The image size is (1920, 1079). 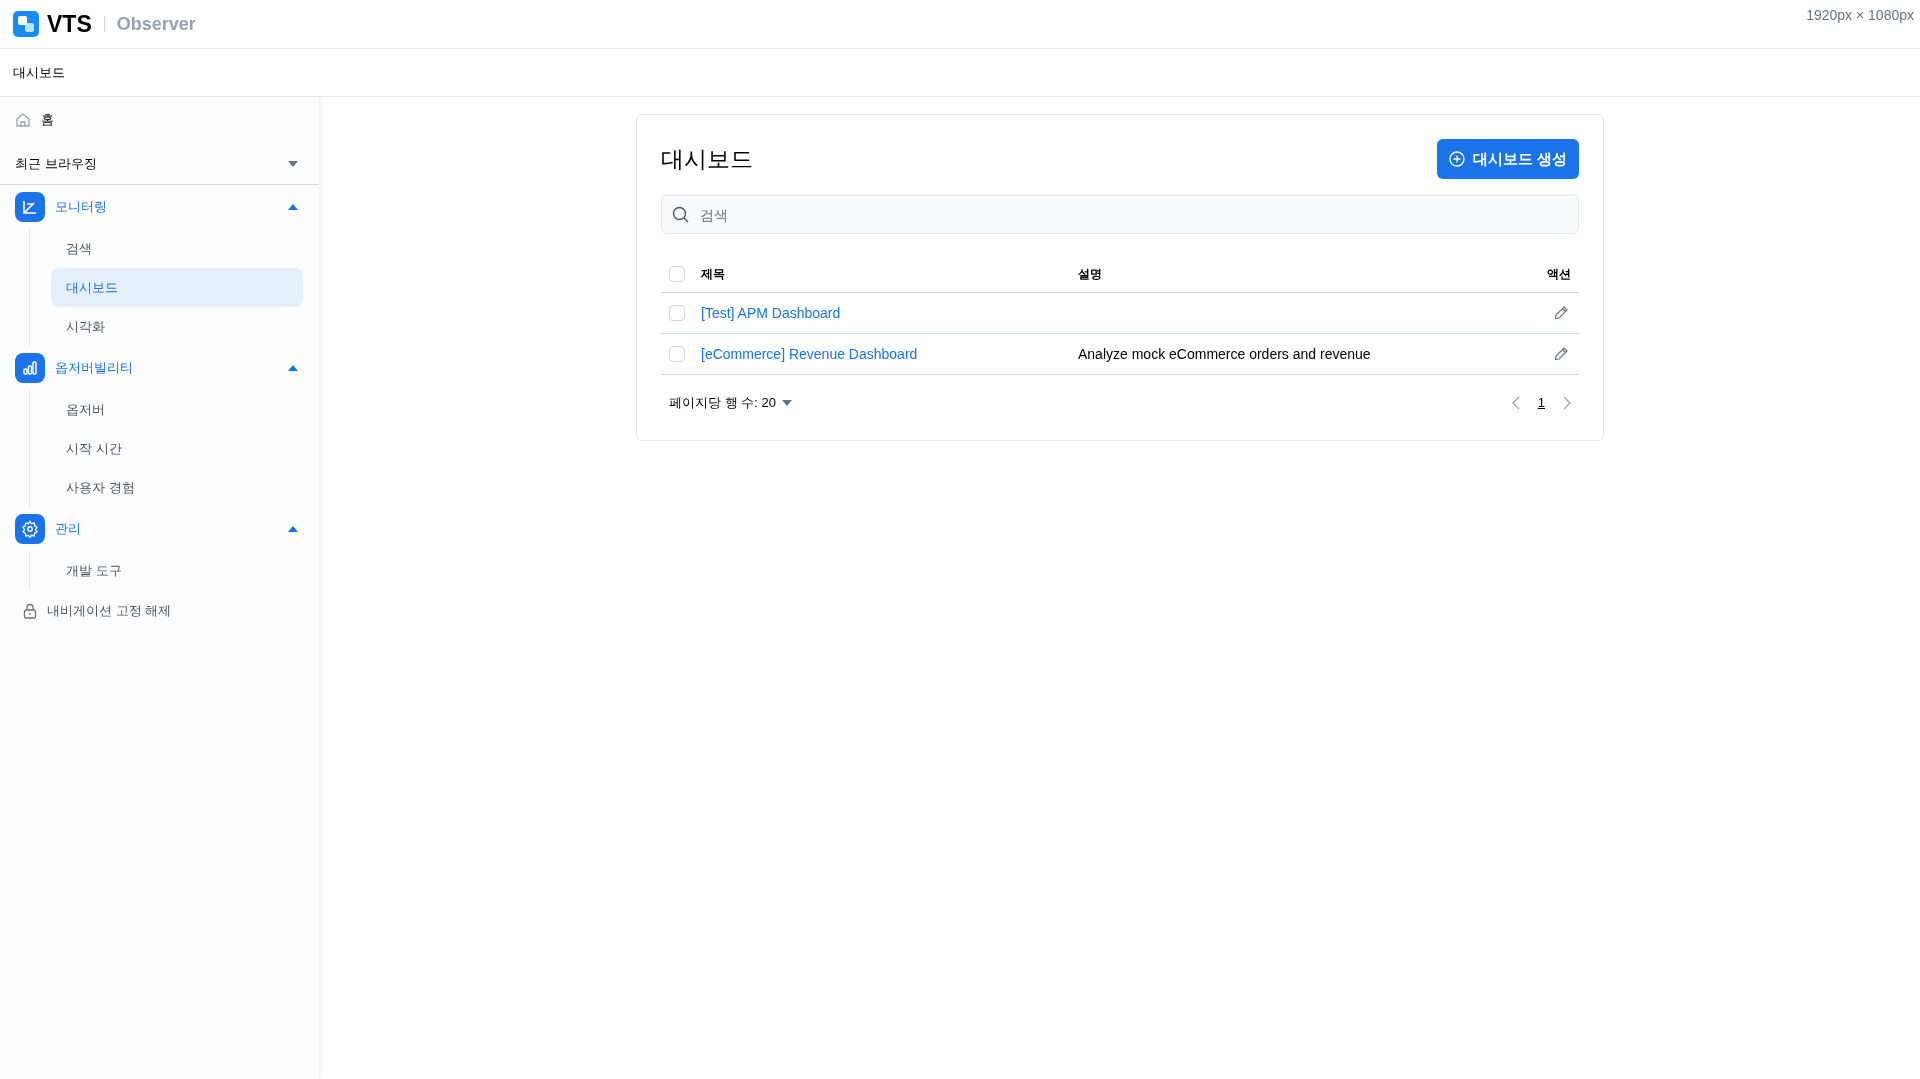 What do you see at coordinates (730, 403) in the screenshot?
I see `rows-per-page-selector: 페이지당 행 수: 20` at bounding box center [730, 403].